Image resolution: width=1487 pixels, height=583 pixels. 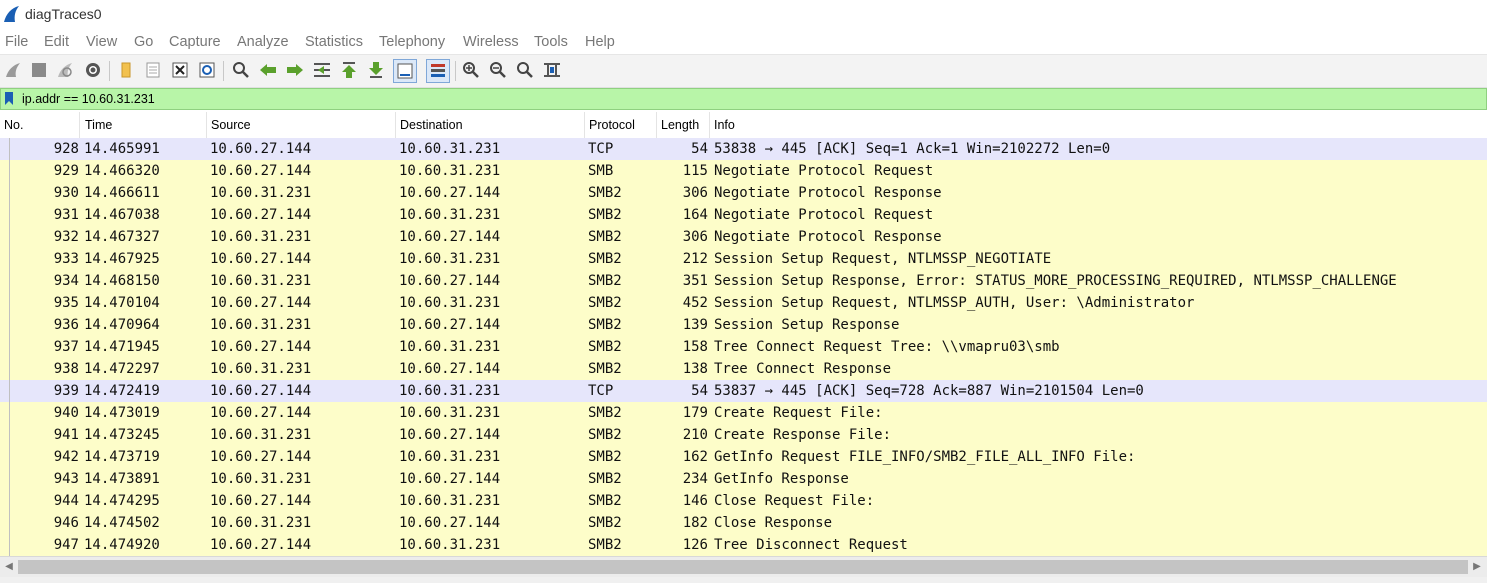 What do you see at coordinates (773, 523) in the screenshot?
I see `packet-info: Close Response` at bounding box center [773, 523].